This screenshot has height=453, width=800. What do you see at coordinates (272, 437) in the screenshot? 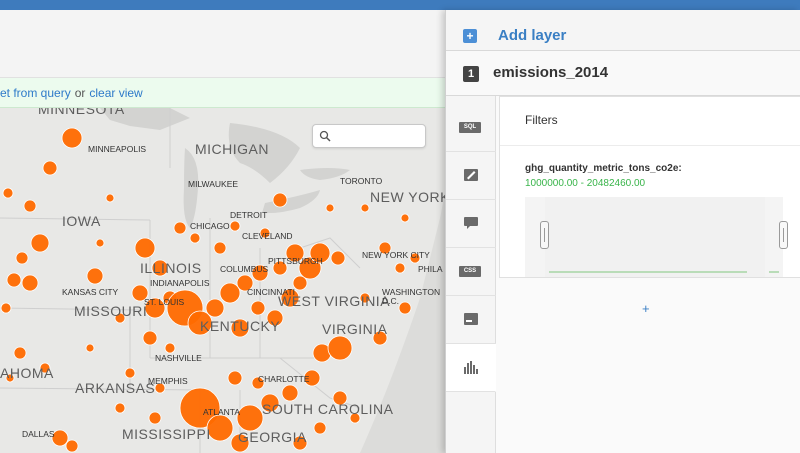
I see `map-label: GEORGIA` at bounding box center [272, 437].